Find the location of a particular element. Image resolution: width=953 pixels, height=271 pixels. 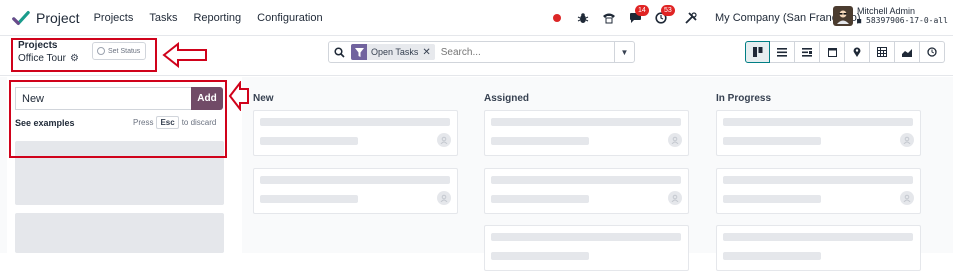

chevron-down-icon: ▼ is located at coordinates (624, 52).